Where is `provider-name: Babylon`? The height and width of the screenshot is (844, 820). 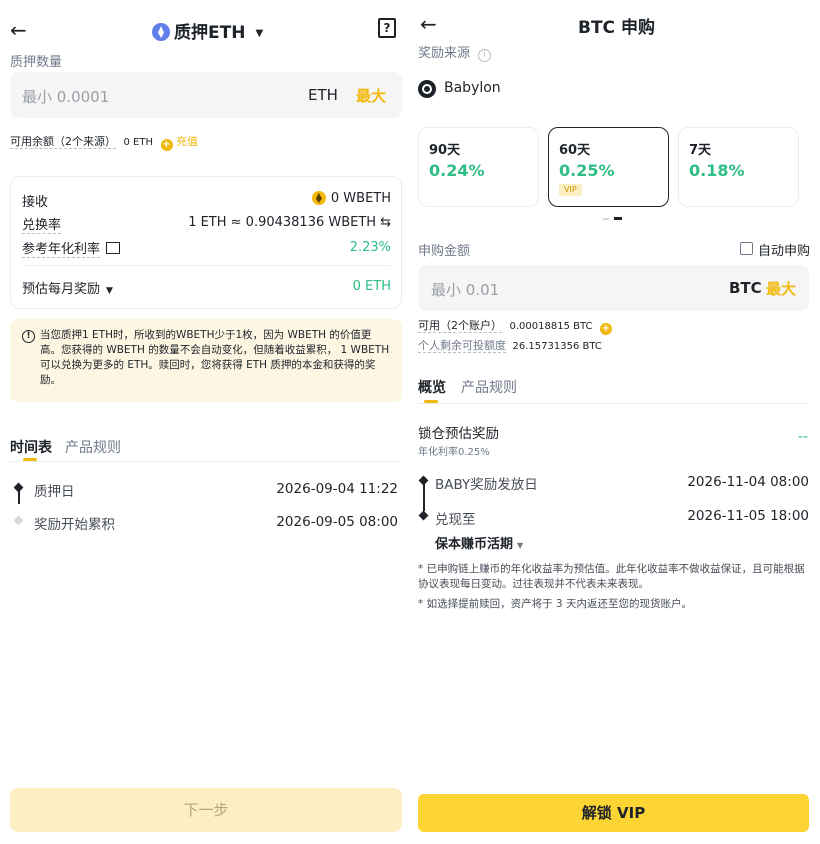
provider-name: Babylon is located at coordinates (472, 88).